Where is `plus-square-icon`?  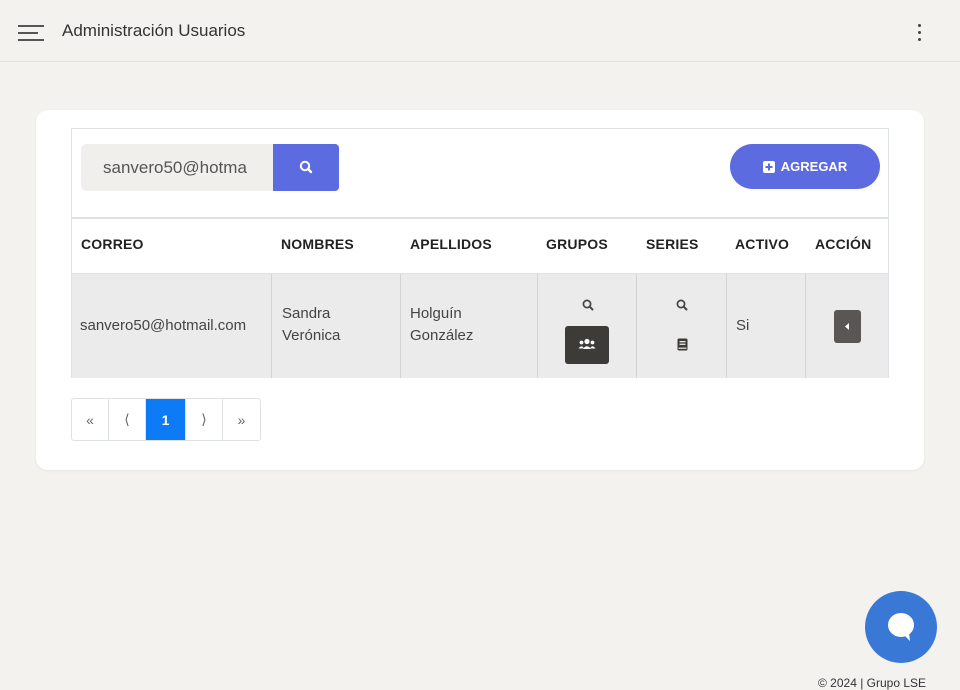
plus-square-icon is located at coordinates (768, 166).